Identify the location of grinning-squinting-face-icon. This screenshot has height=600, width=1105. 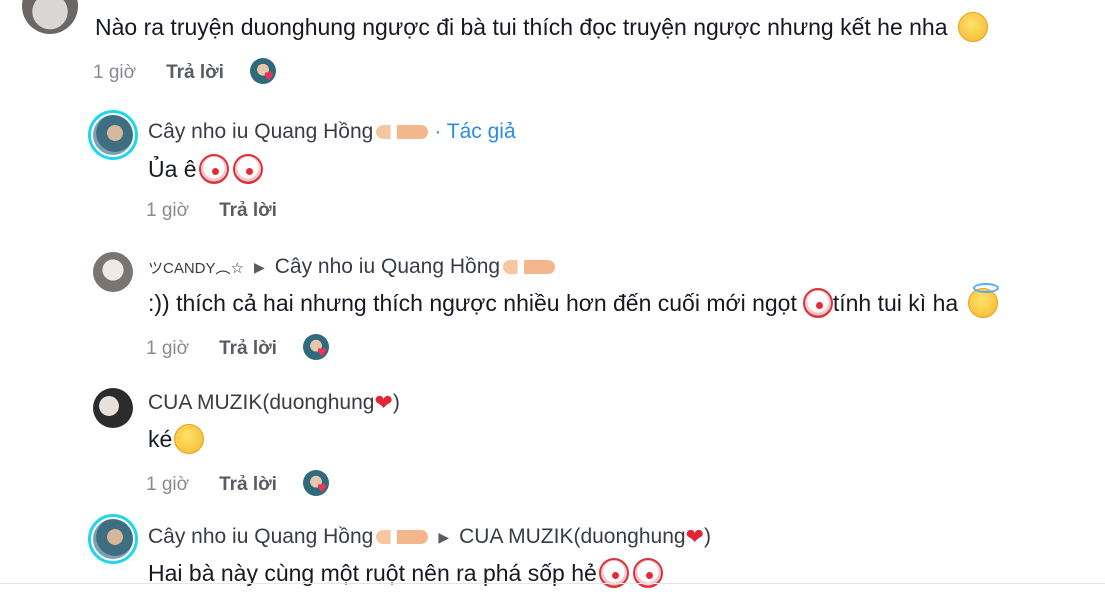
(189, 439).